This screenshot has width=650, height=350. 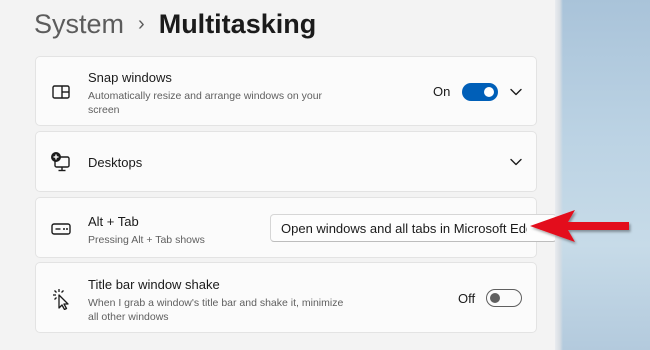 What do you see at coordinates (61, 229) in the screenshot?
I see `keyboard-alt-tab-icon` at bounding box center [61, 229].